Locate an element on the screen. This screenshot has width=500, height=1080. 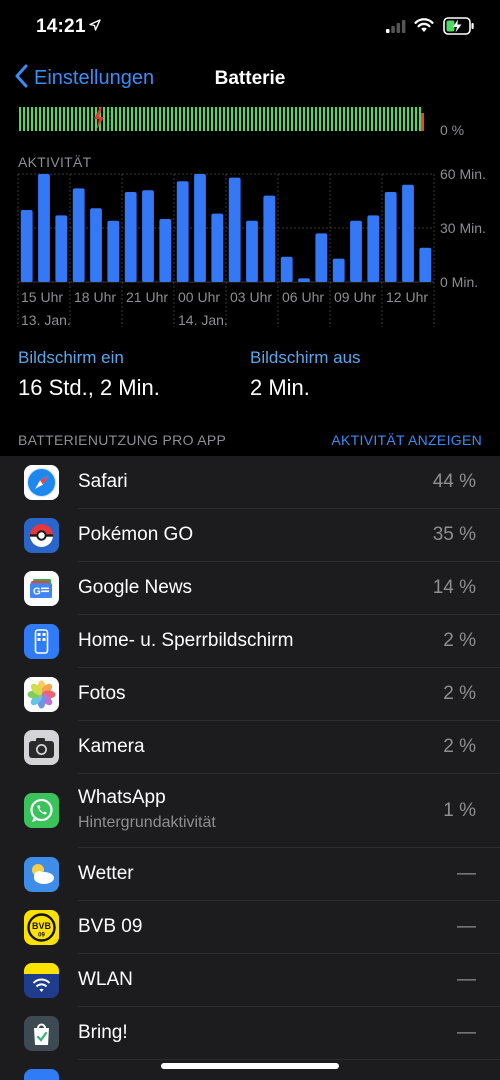
status-bar: 14:21 is located at coordinates (250, 26).